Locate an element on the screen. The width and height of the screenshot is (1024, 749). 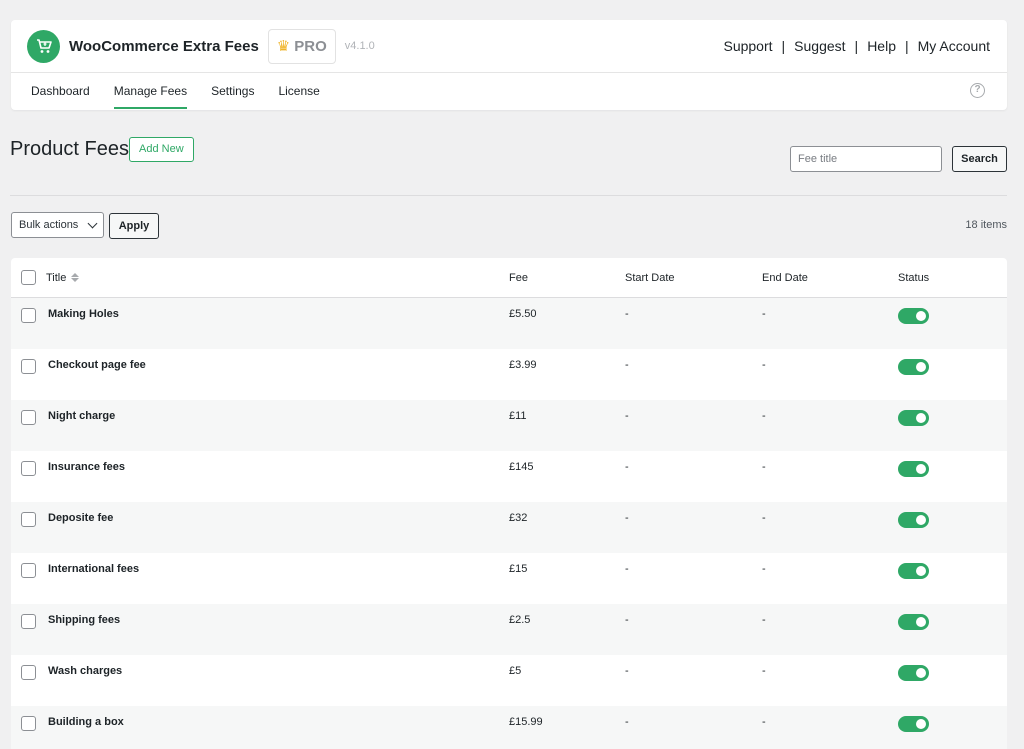
search-button: Search is located at coordinates (979, 159).